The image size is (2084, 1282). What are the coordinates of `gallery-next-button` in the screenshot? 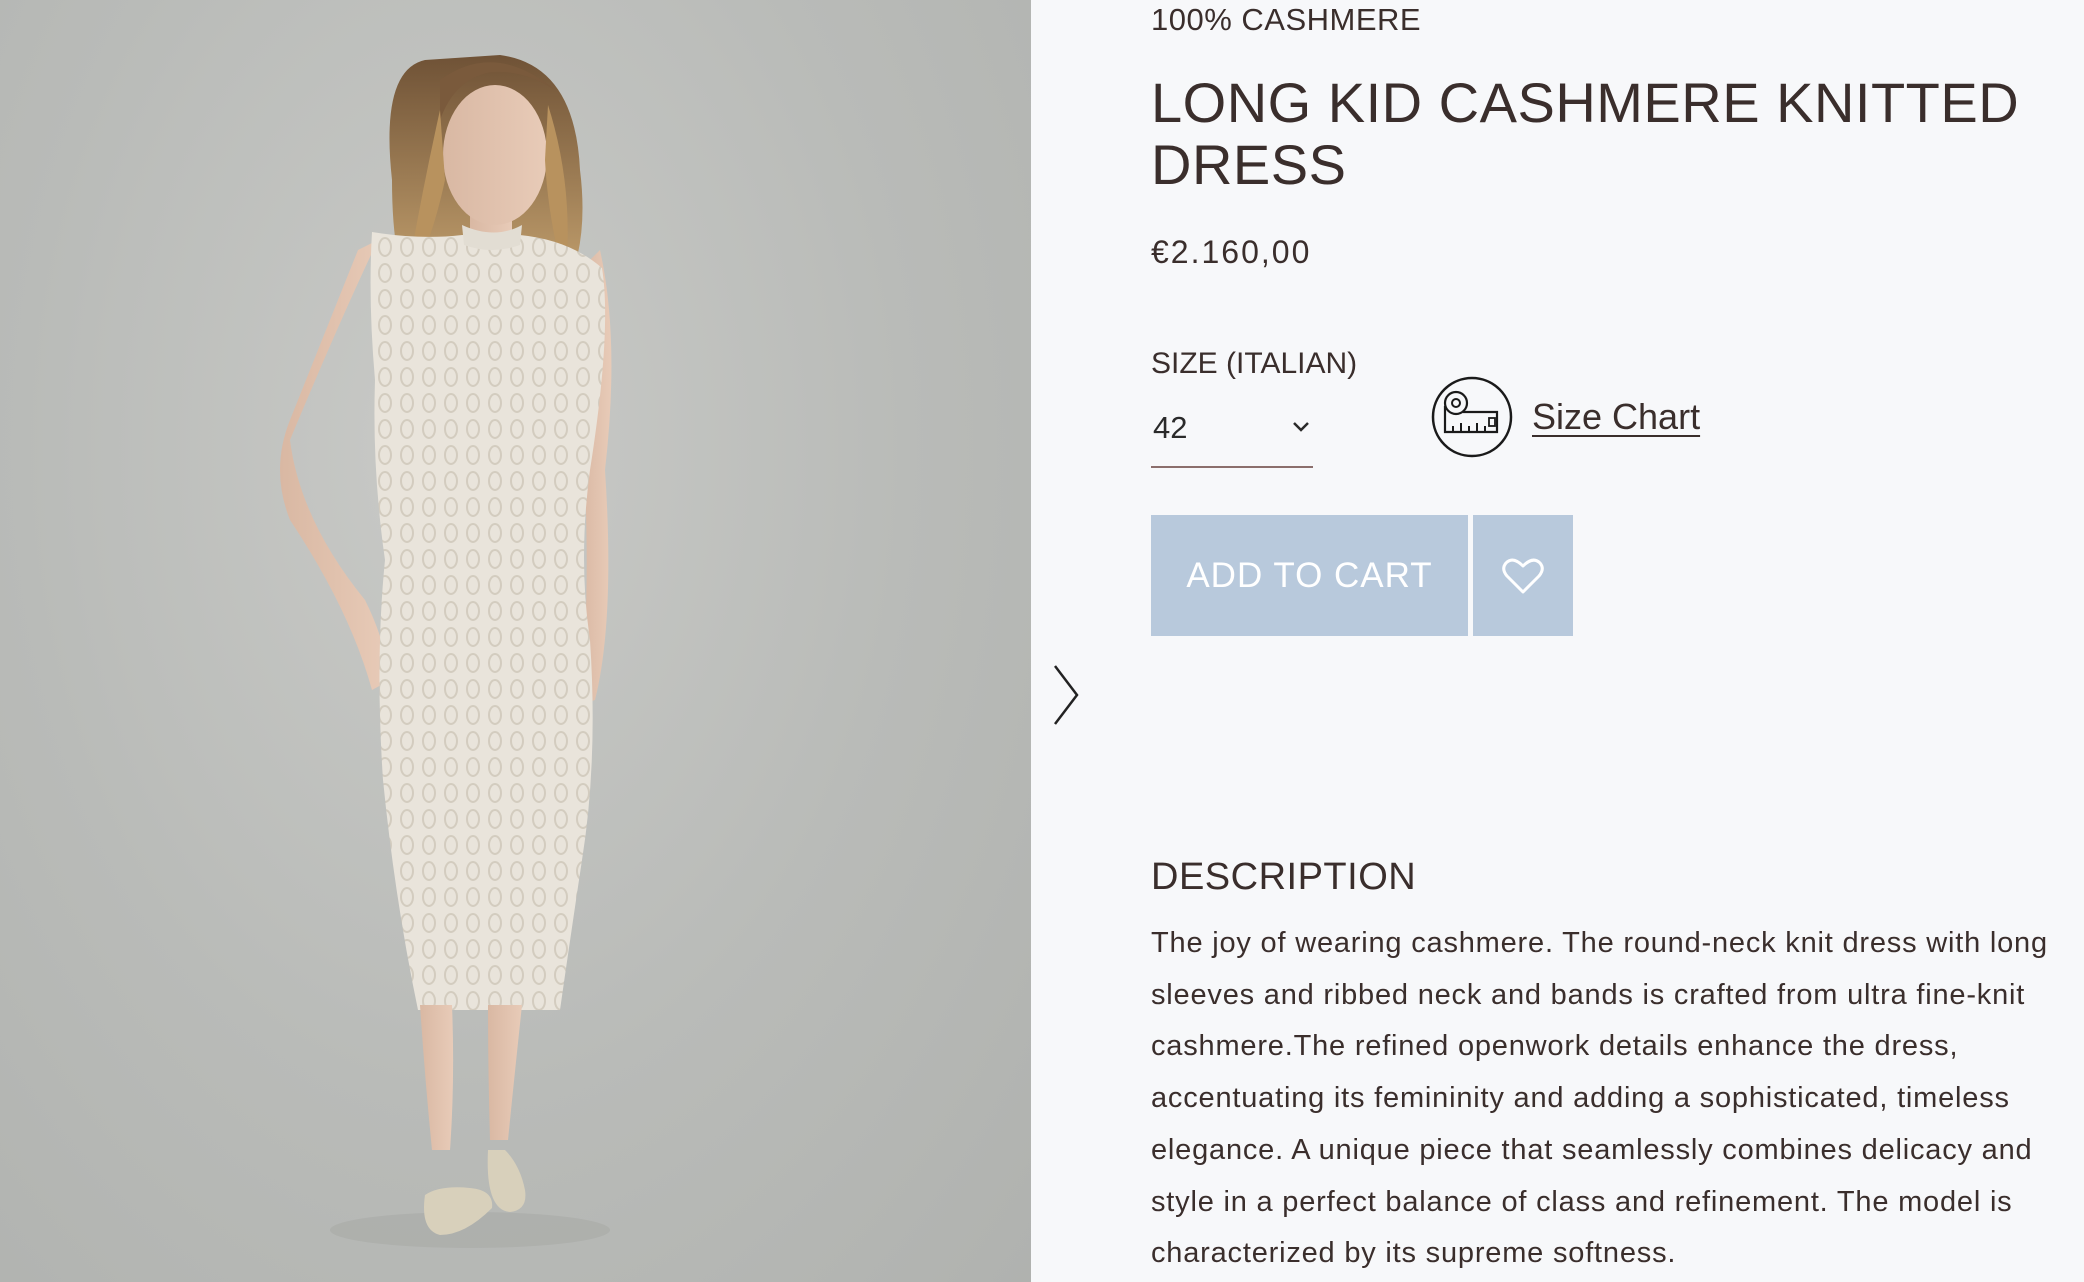 It's located at (1067, 695).